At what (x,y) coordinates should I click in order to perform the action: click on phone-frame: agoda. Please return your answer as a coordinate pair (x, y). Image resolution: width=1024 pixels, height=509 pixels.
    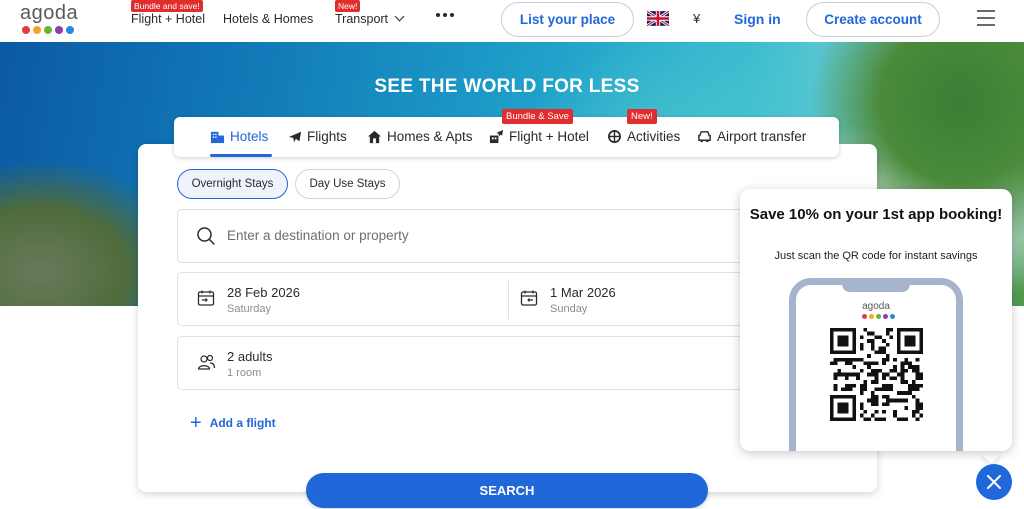
    Looking at the image, I should click on (876, 364).